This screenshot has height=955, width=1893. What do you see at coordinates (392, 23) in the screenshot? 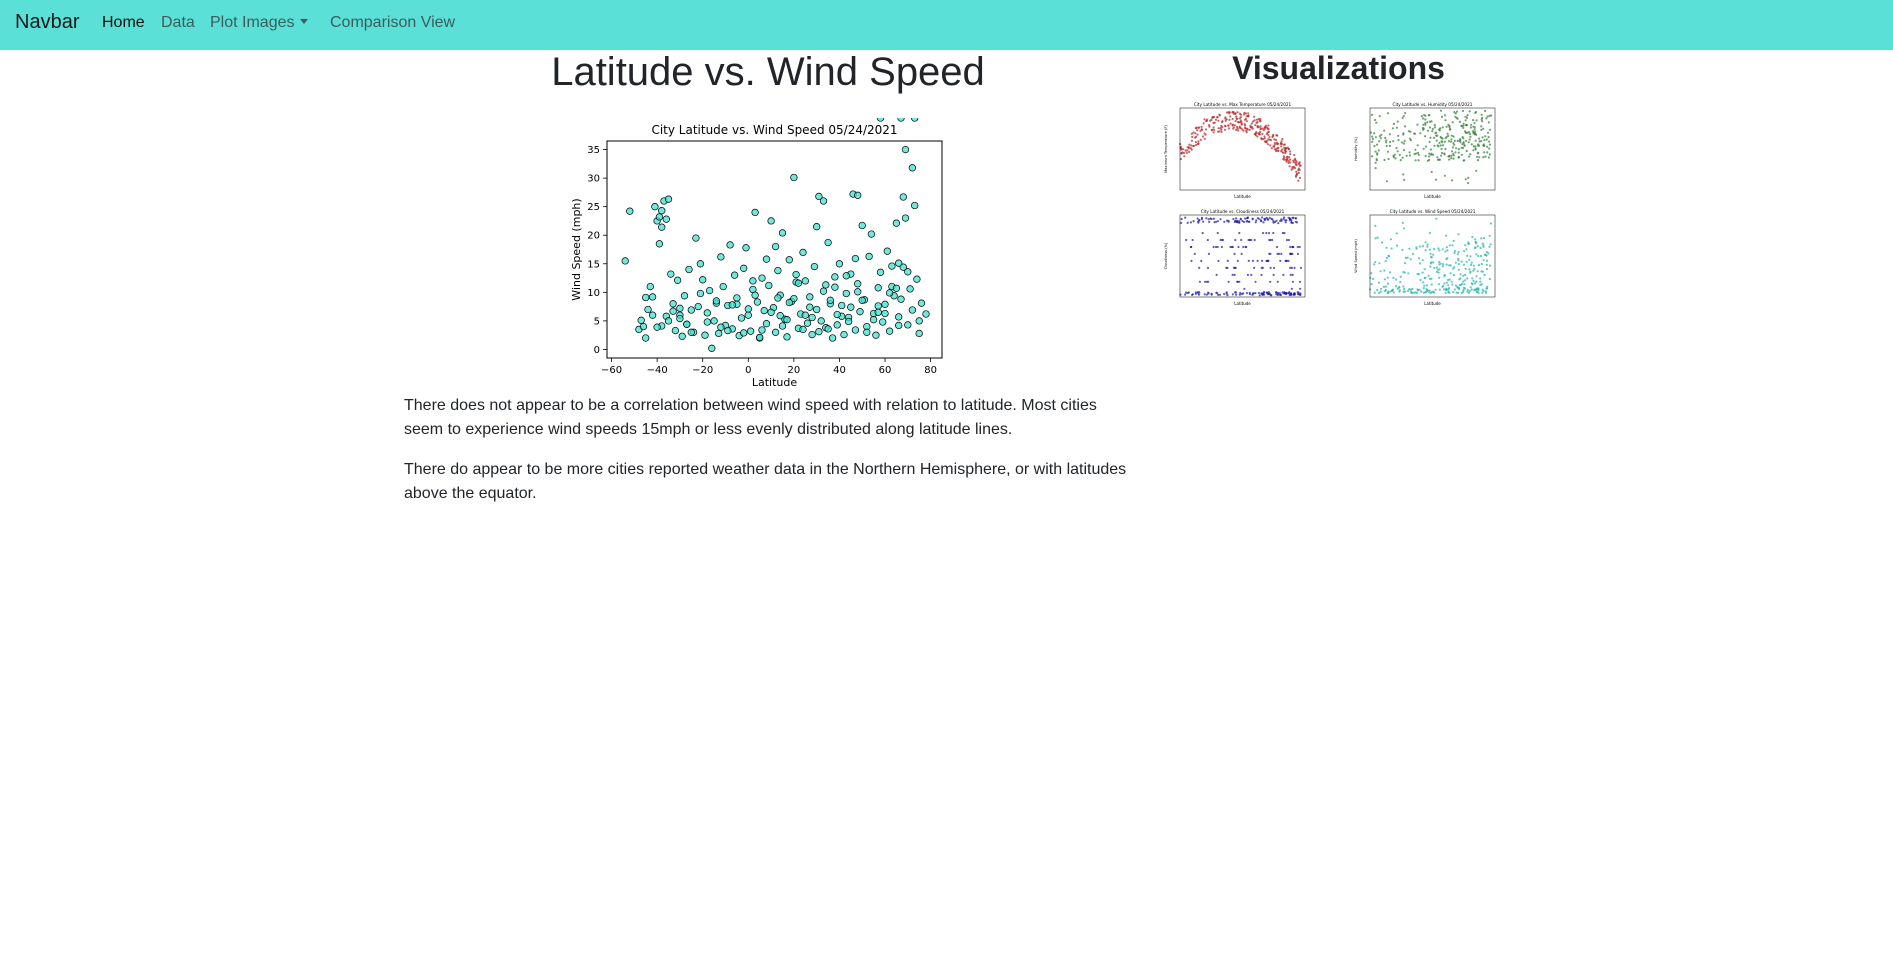
I see `nav-link-comparison-view: Comparison View` at bounding box center [392, 23].